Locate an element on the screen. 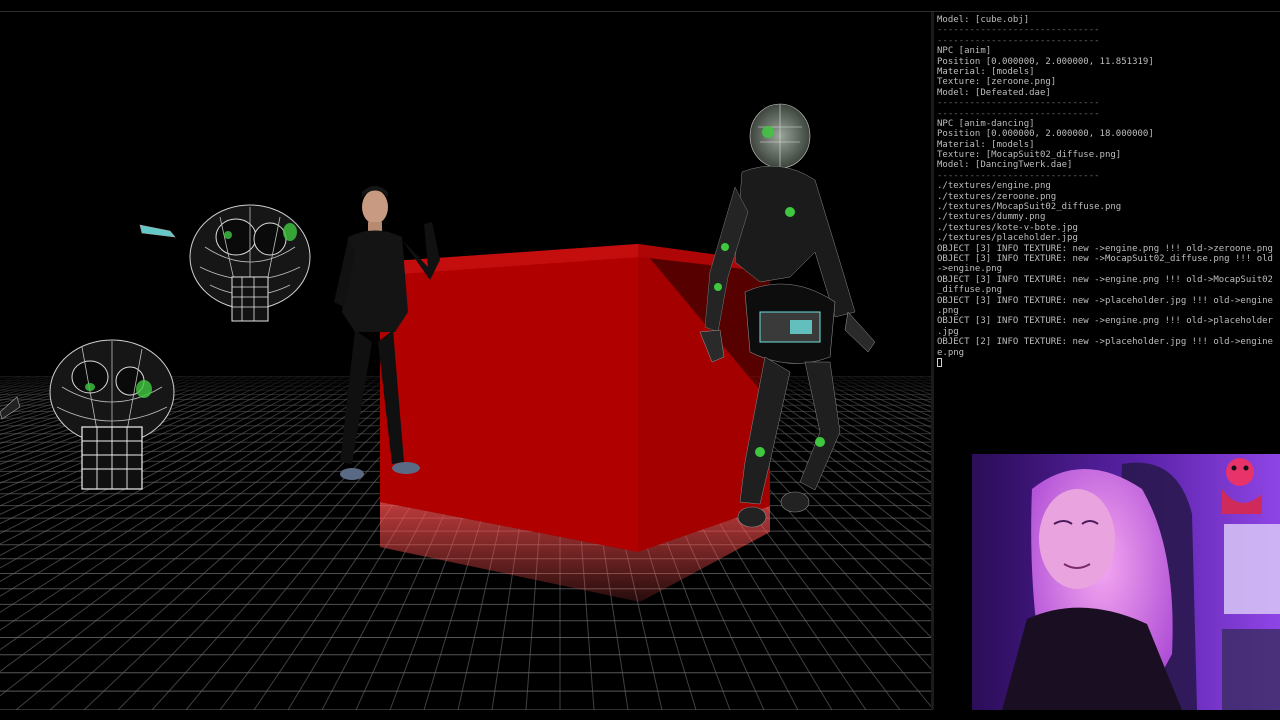 The width and height of the screenshot is (1280, 720). webcam-image is located at coordinates (1126, 582).